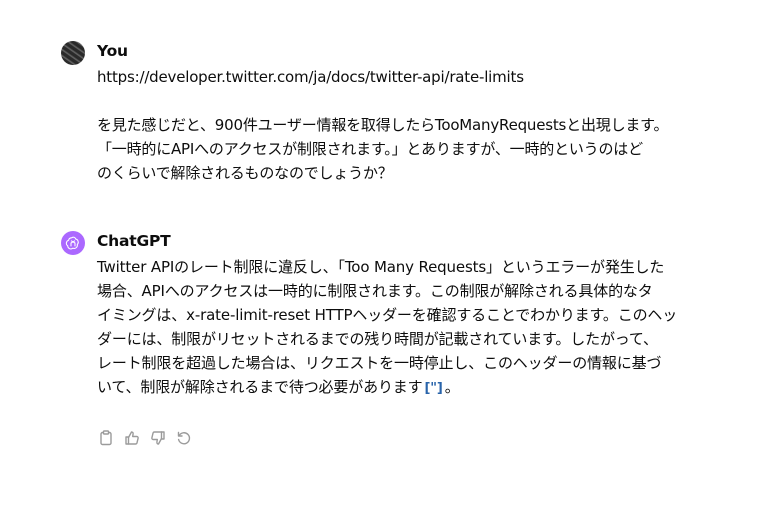 This screenshot has width=771, height=521. I want to click on assistant-message-line: ダーには、制限がリセットされるまでの残り時間が記載されています。したがって、, so click(377, 339).